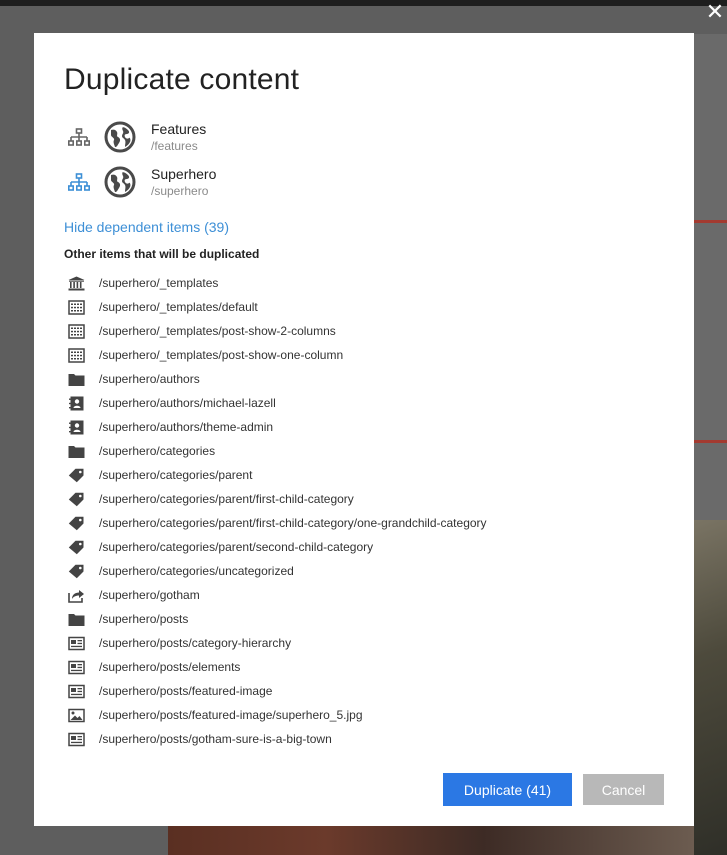 This screenshot has height=855, width=727. I want to click on list-item: /superhero/_templates/default, so click(364, 308).